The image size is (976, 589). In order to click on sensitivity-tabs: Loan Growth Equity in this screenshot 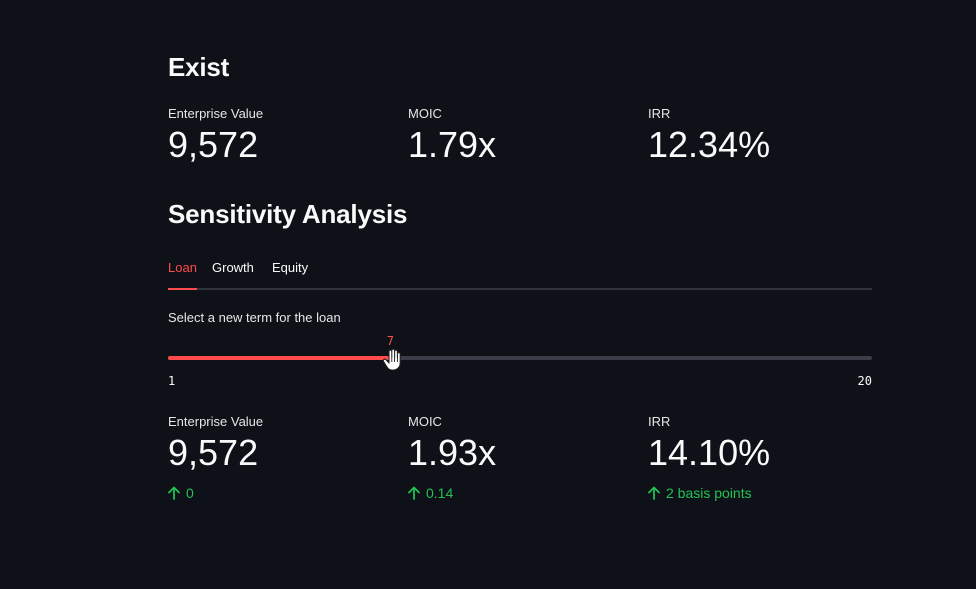, I will do `click(520, 271)`.